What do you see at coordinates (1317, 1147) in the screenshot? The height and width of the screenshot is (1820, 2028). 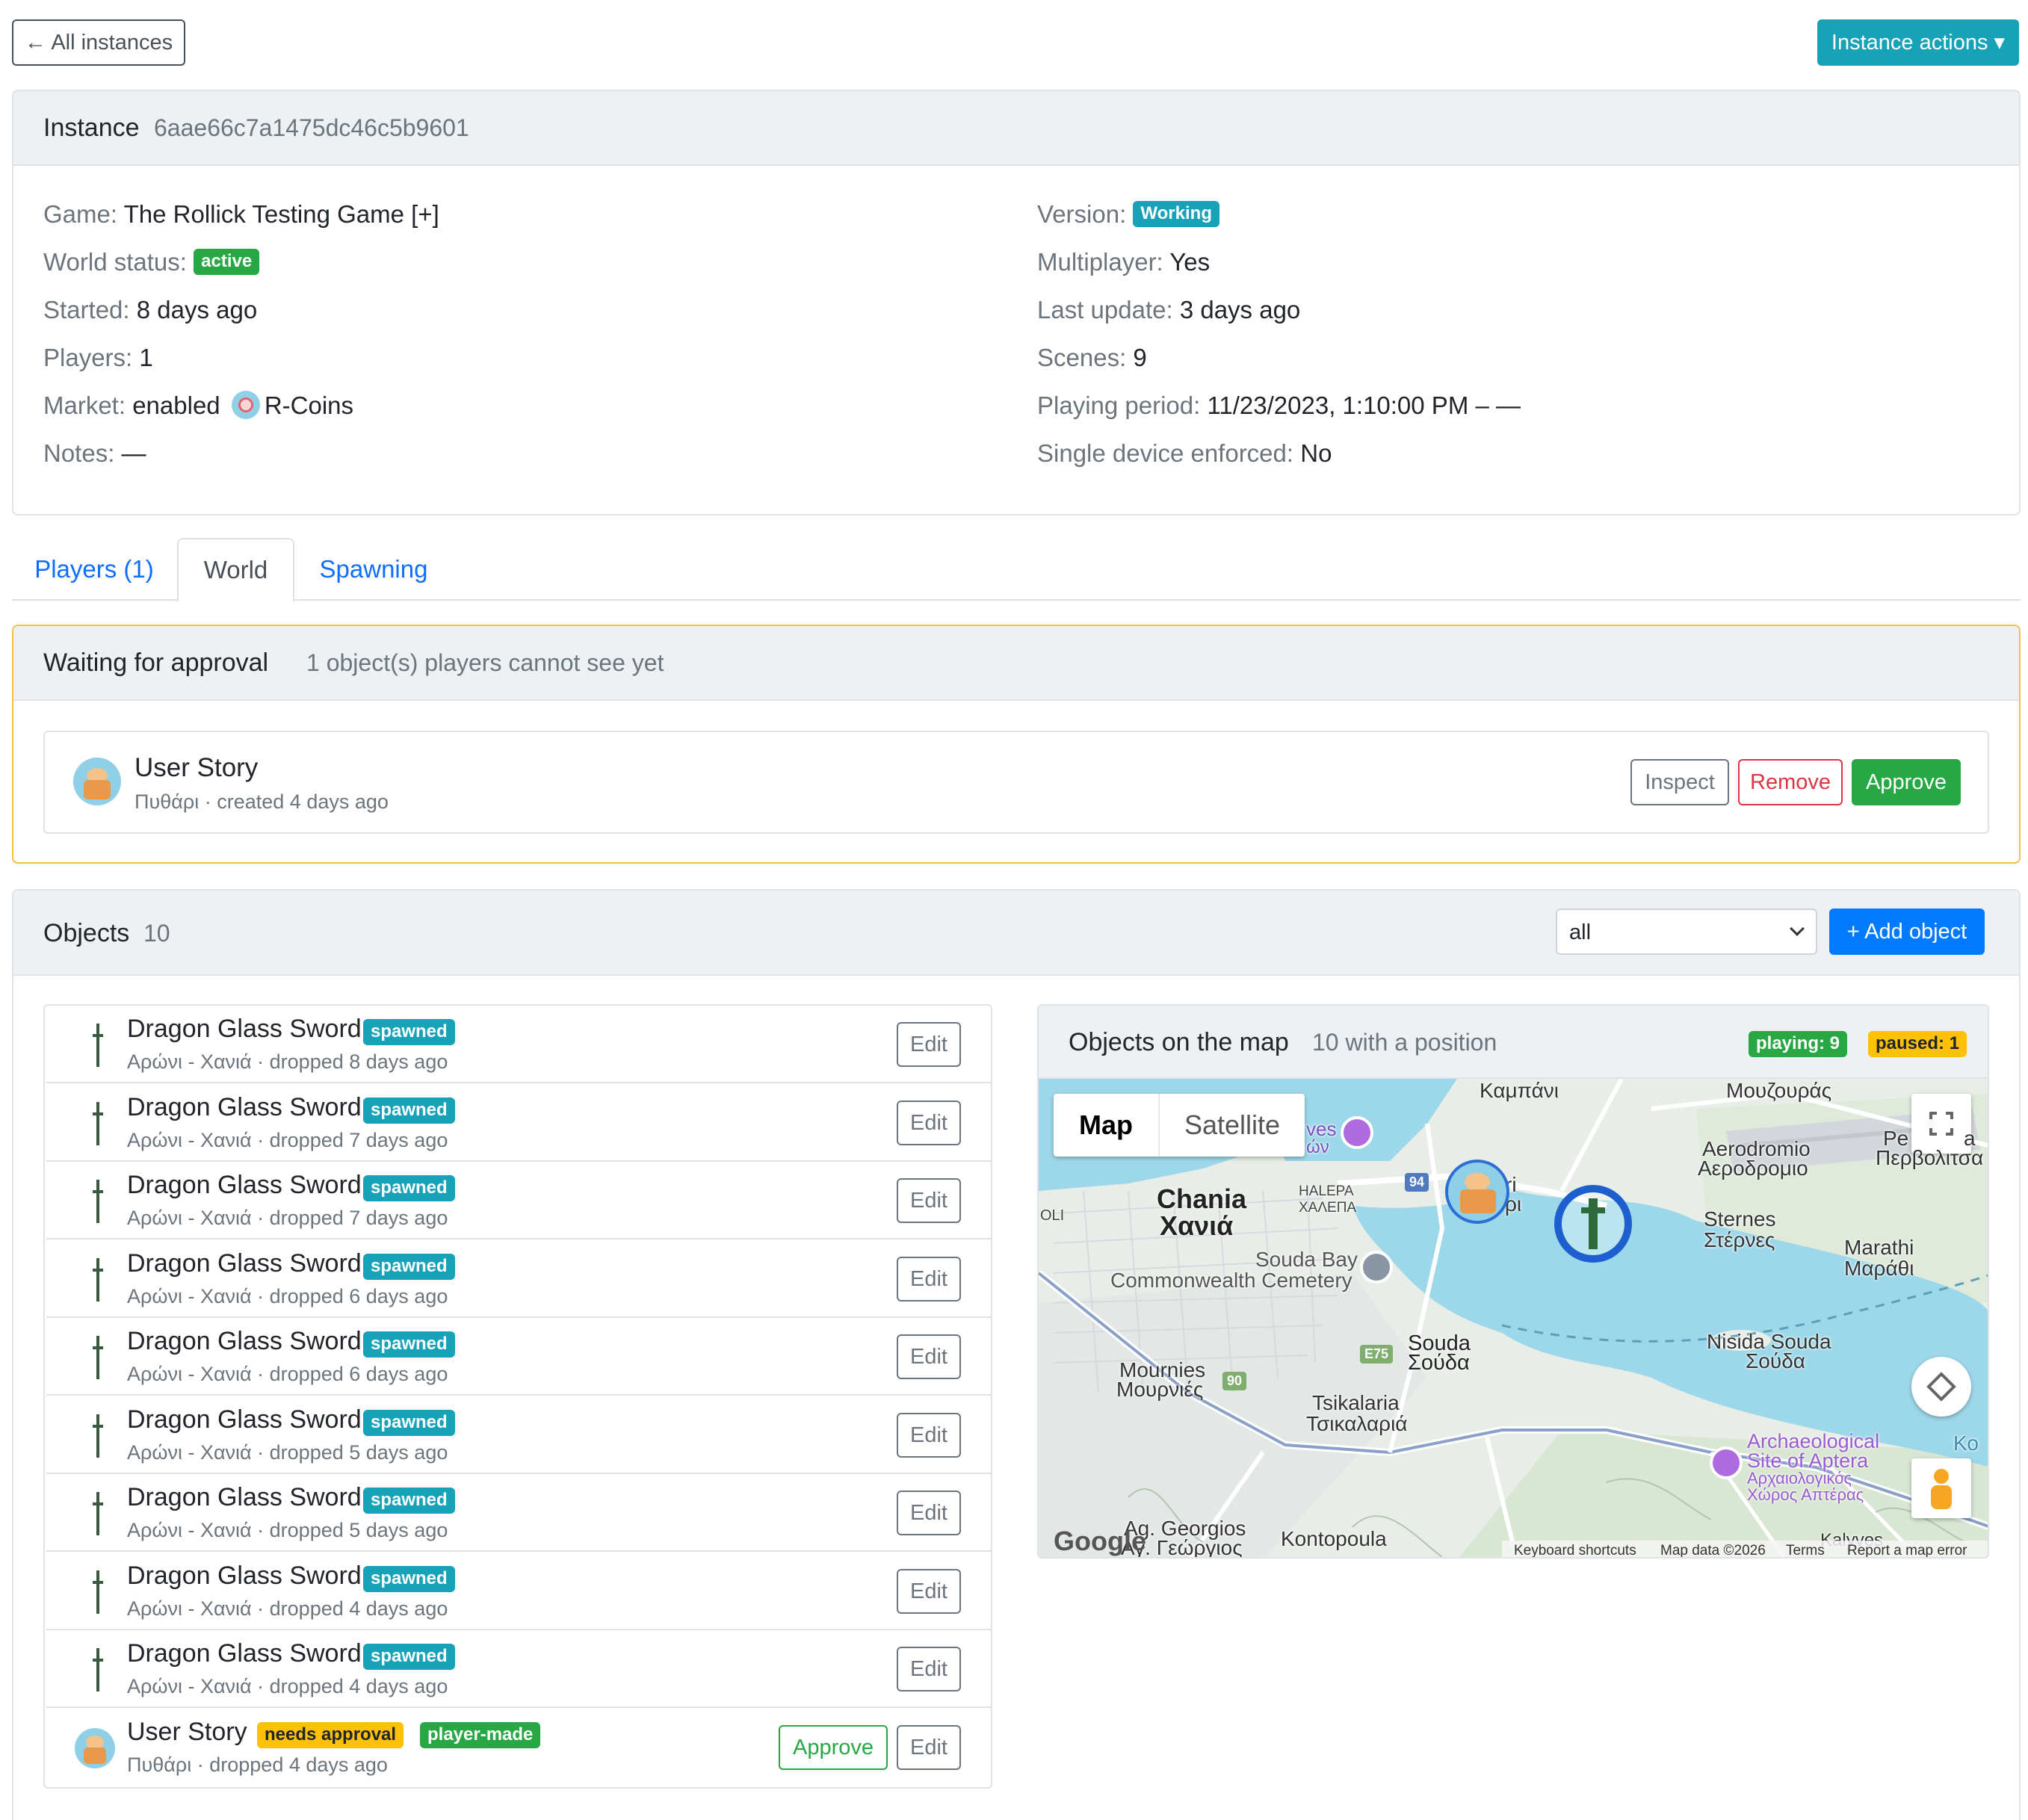 I see `map-label-won: ών` at bounding box center [1317, 1147].